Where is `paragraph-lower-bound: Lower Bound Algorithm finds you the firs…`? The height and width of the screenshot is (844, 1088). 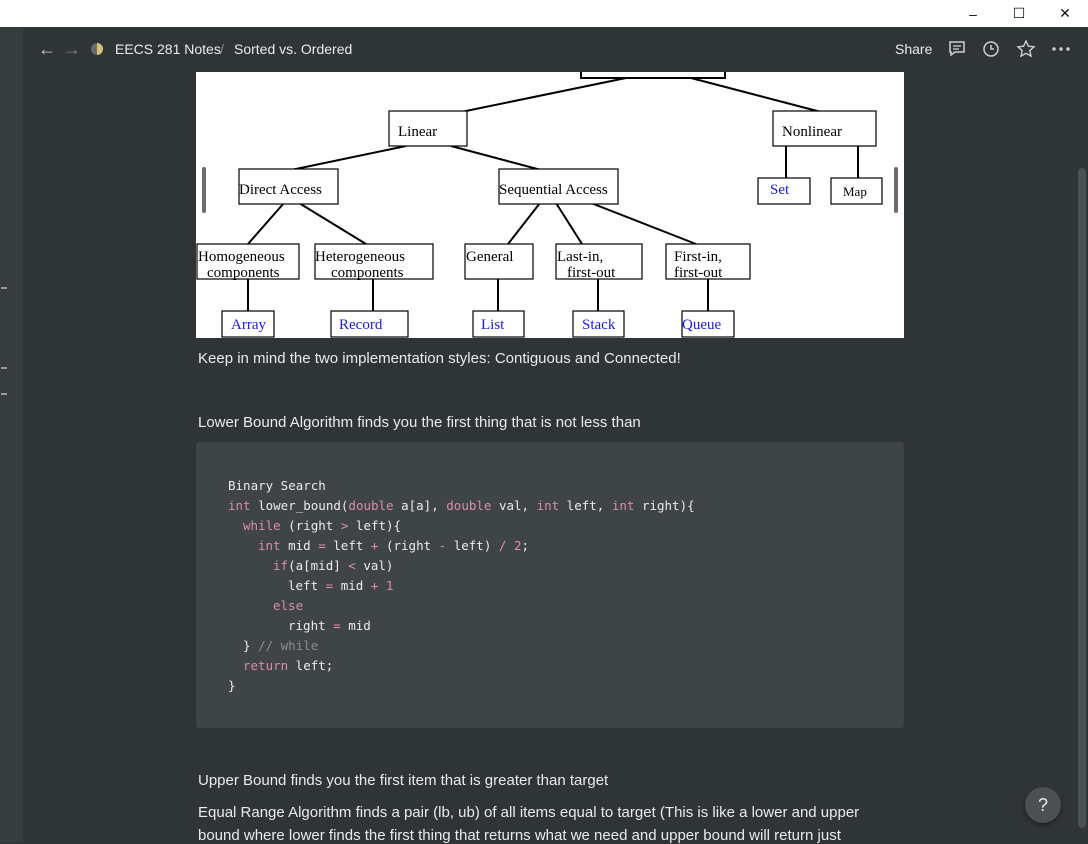 paragraph-lower-bound: Lower Bound Algorithm finds you the firs… is located at coordinates (419, 422).